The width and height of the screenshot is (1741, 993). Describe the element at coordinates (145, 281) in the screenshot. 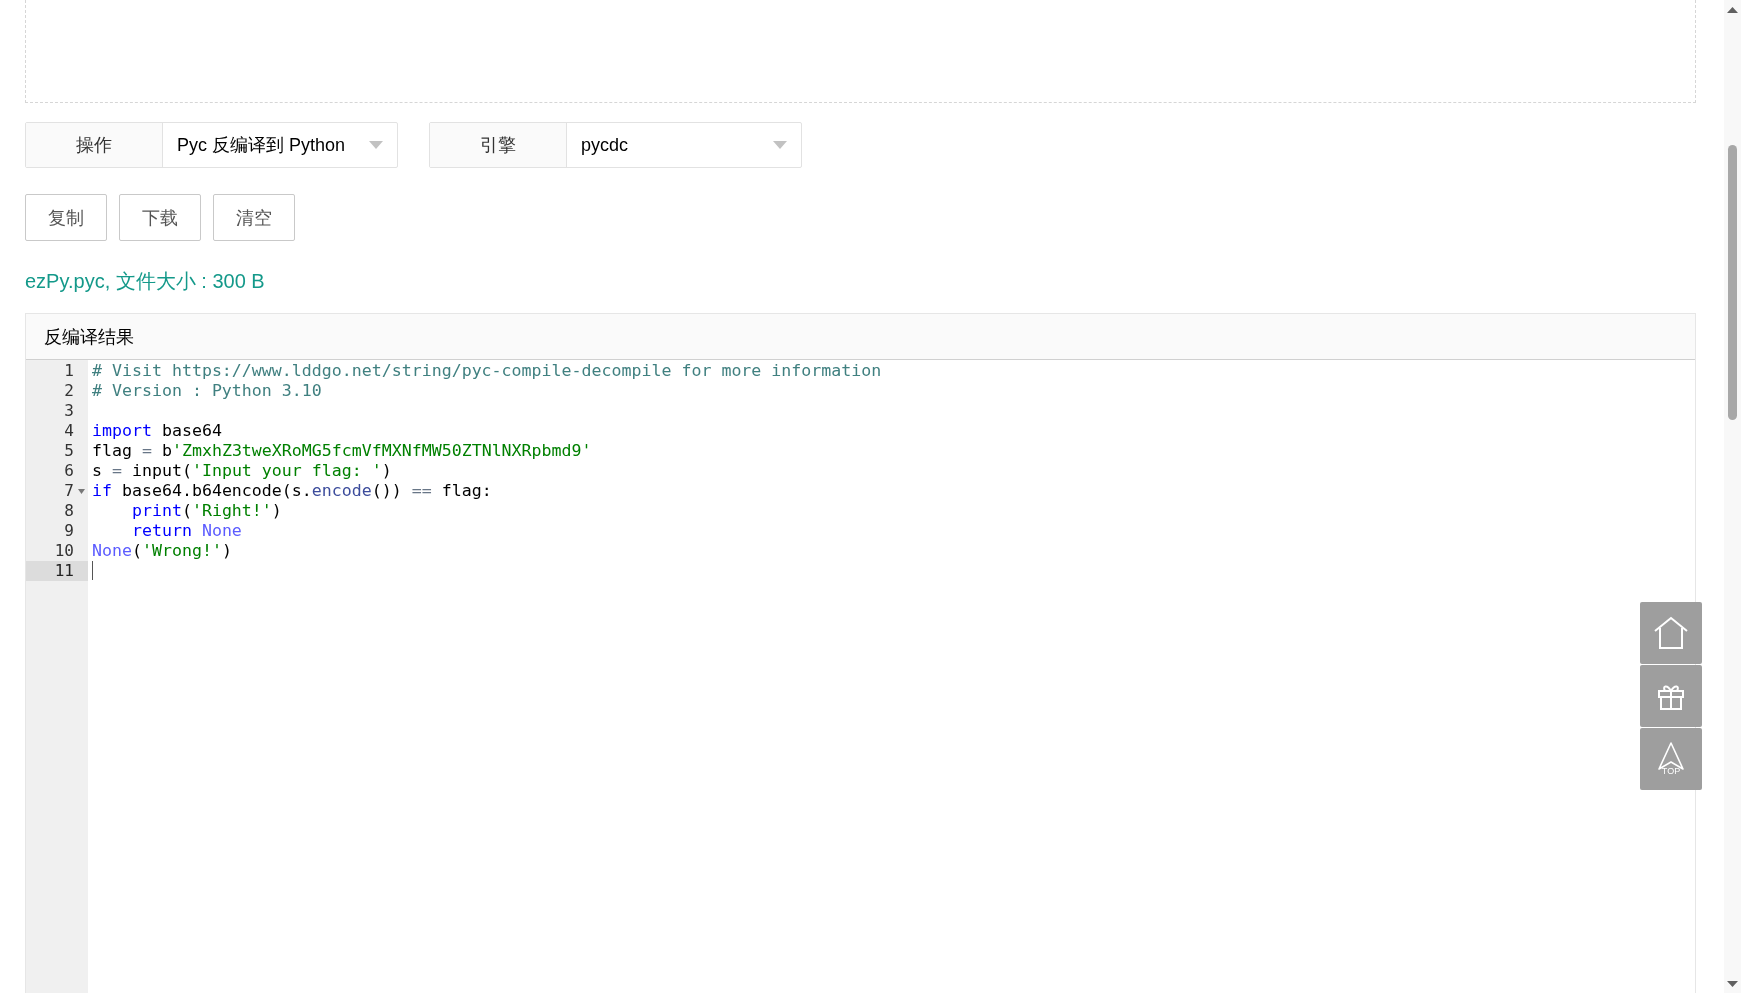

I see `file-info: ezPy.pyc, 文件大小 : 300 B` at that location.